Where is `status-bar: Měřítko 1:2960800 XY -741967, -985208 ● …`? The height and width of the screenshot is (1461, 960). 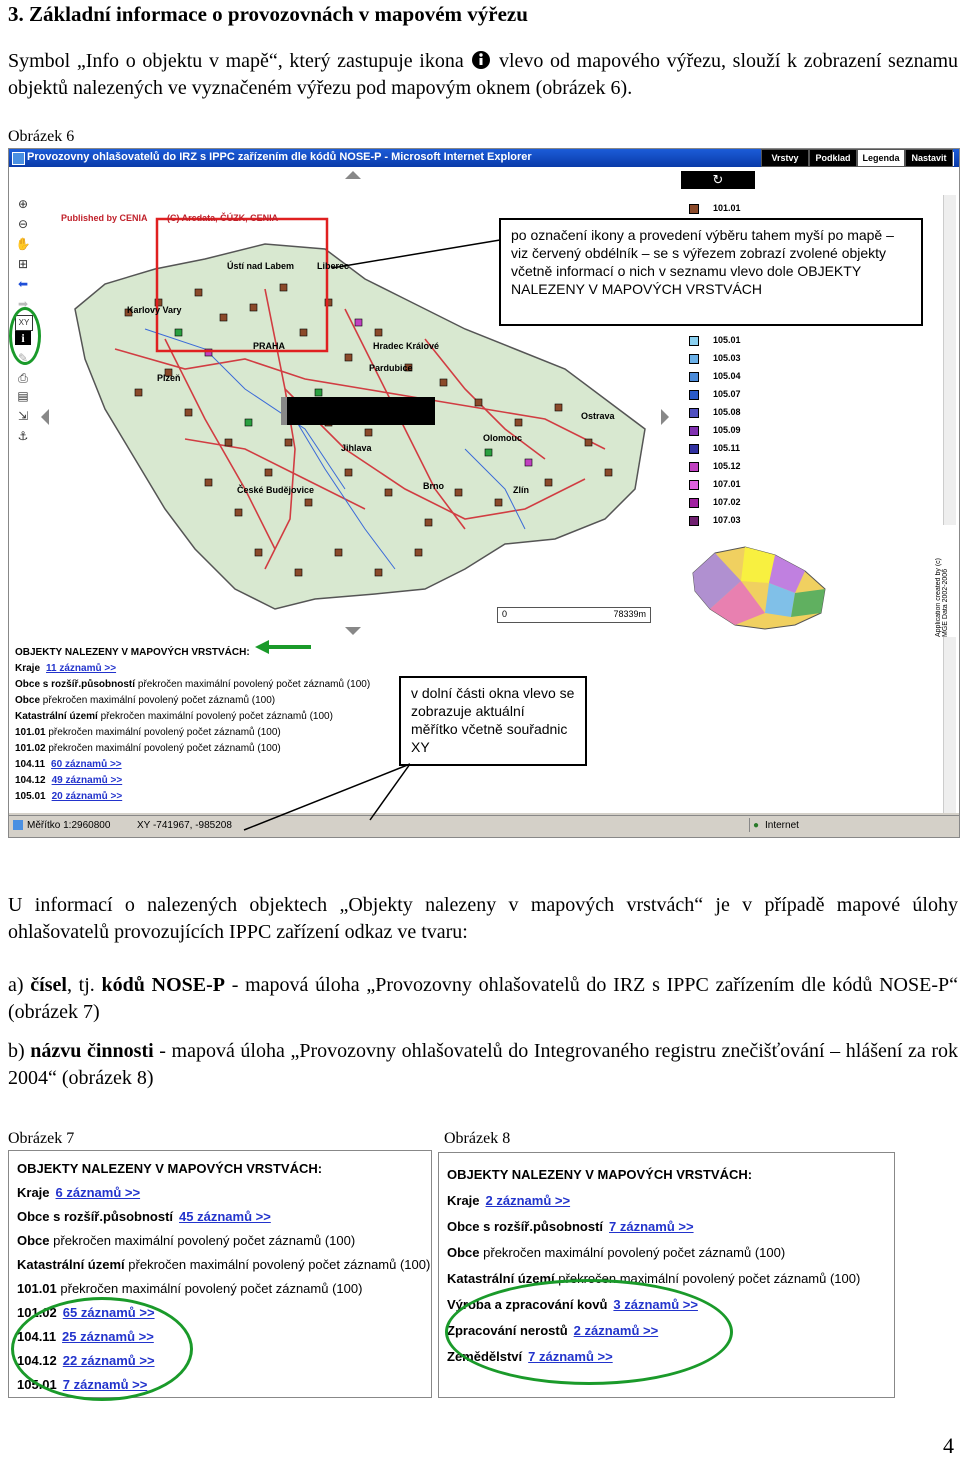
status-bar: Měřítko 1:2960800 XY -741967, -985208 ● … is located at coordinates (484, 825).